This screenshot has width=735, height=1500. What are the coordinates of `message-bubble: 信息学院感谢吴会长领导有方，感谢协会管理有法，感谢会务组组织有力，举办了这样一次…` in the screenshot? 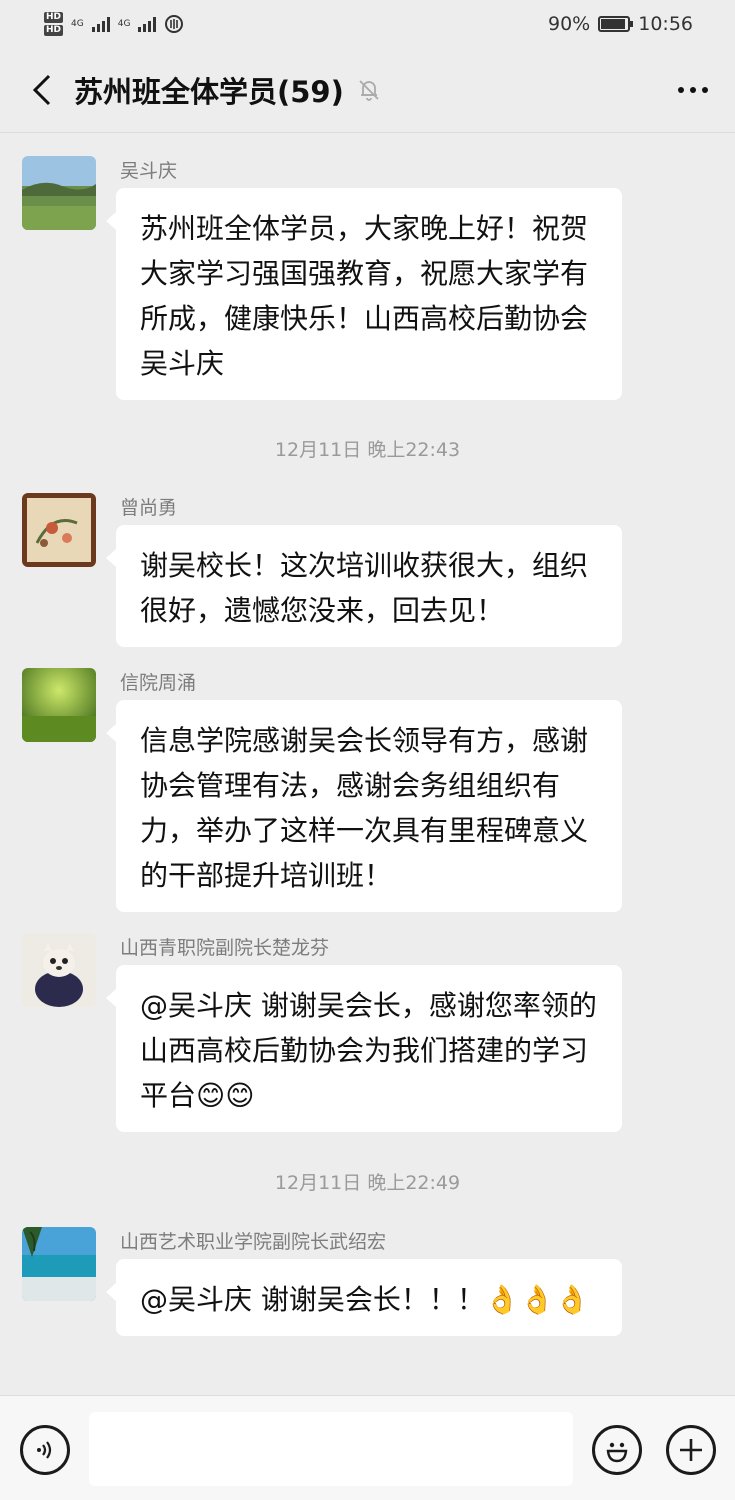 It's located at (364, 806).